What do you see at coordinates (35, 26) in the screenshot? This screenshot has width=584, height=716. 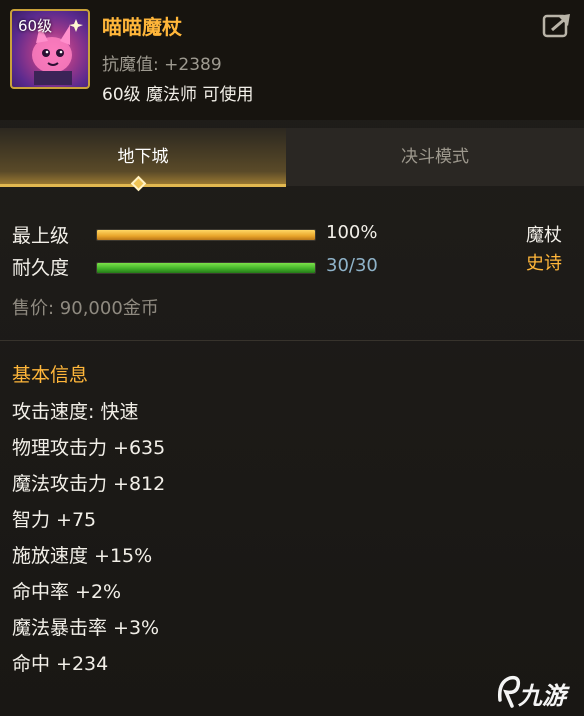 I see `item-level-tag: 60级` at bounding box center [35, 26].